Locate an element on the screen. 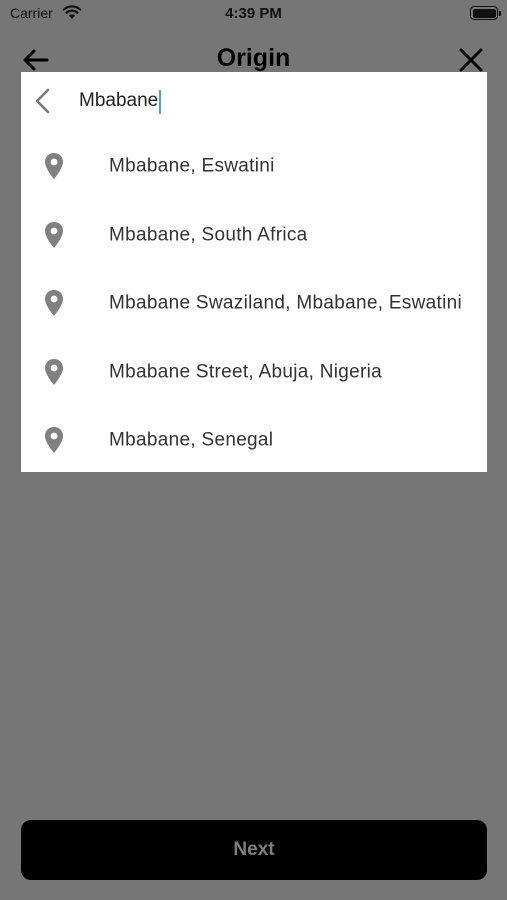 This screenshot has width=507, height=900. search-result-item: Mbabane Swaziland, Mbabane, Eswatini is located at coordinates (254, 303).